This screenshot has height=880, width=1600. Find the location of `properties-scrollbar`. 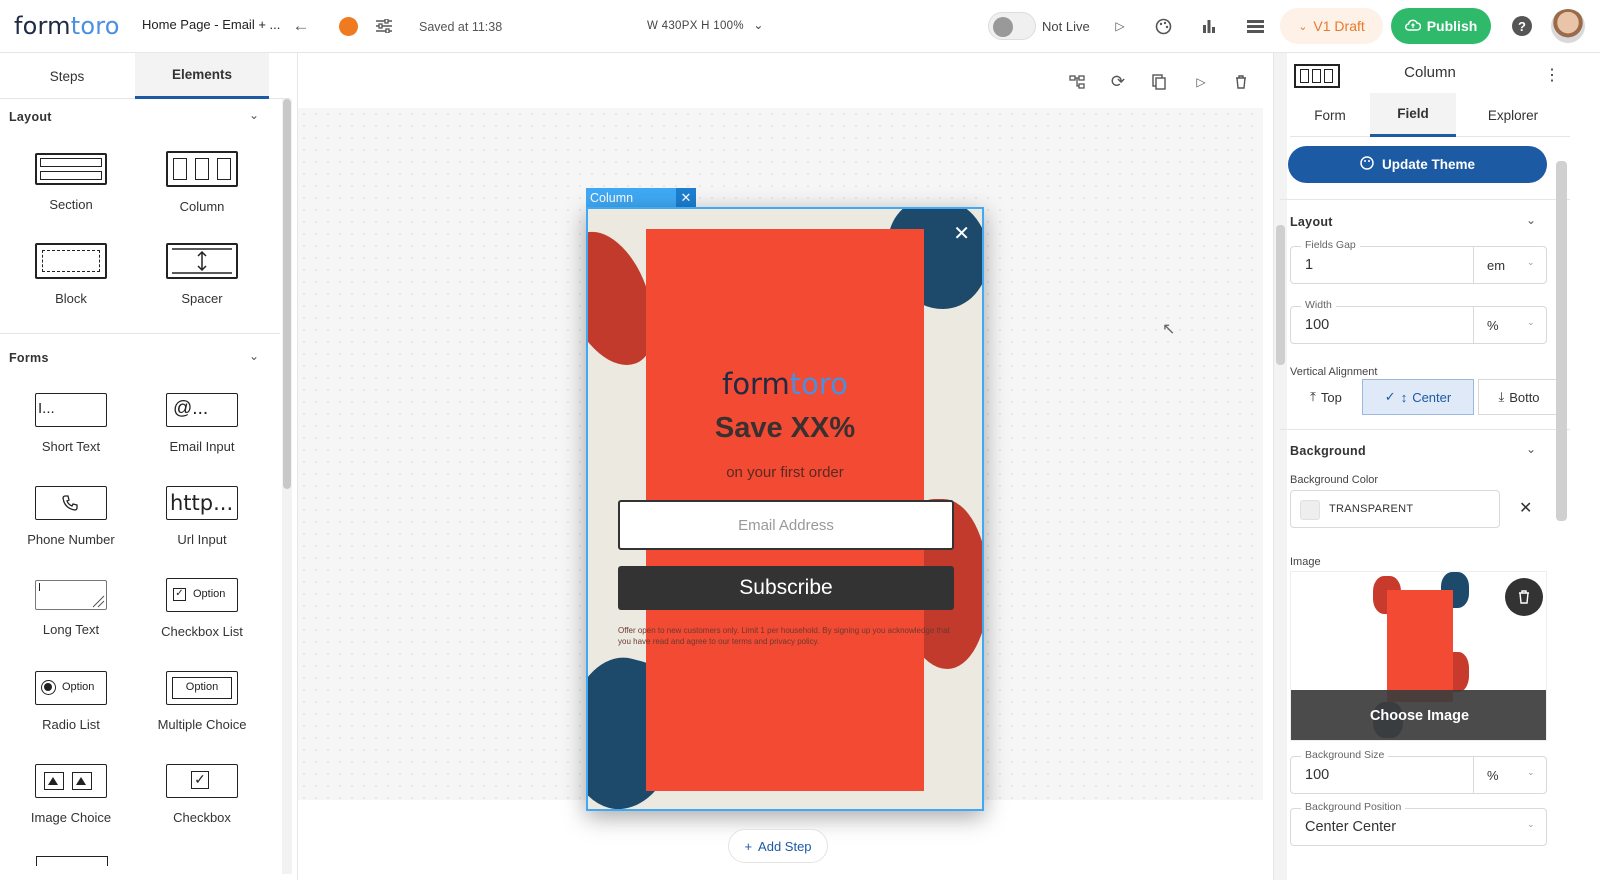

properties-scrollbar is located at coordinates (1561, 341).